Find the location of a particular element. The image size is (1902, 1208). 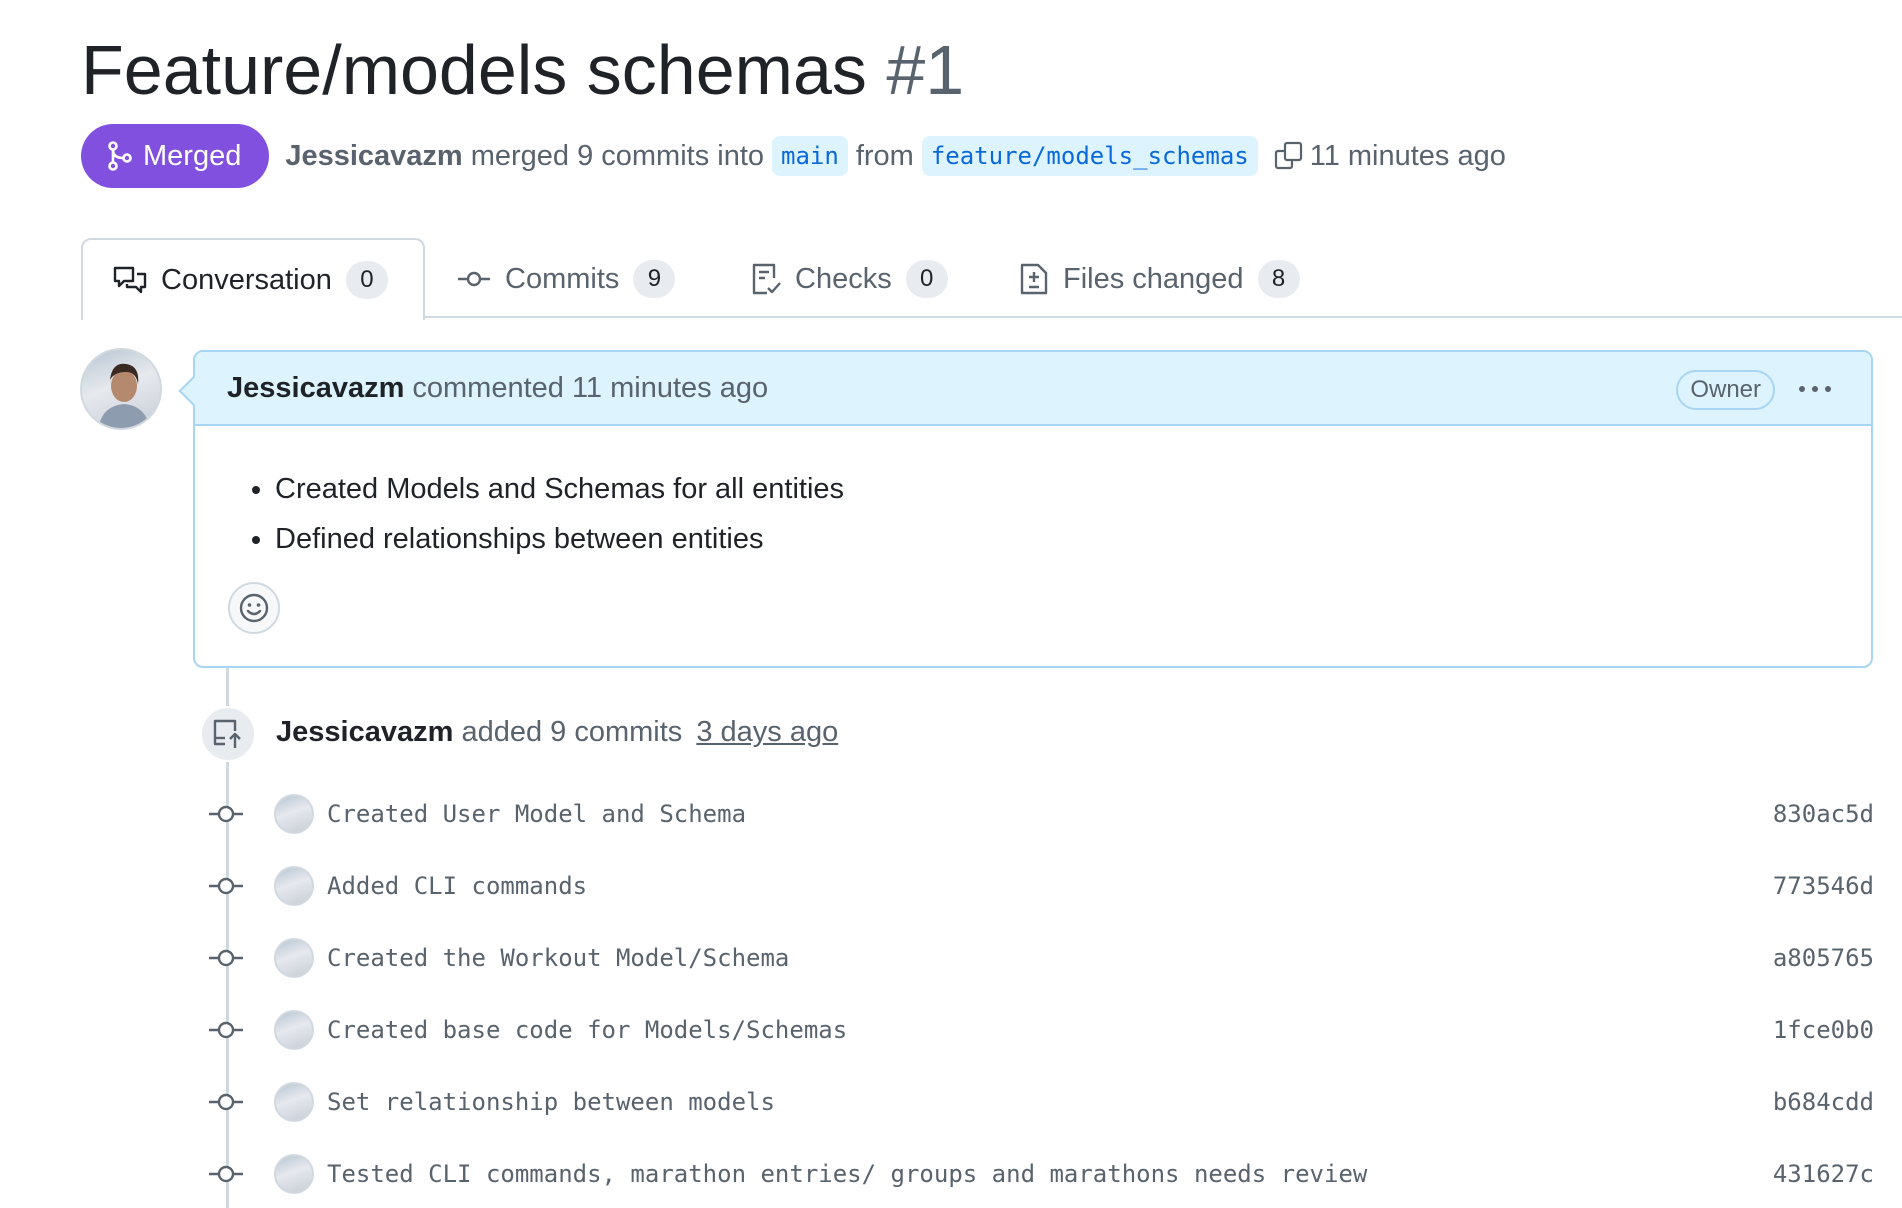

tab-files-changed-label: Files changed is located at coordinates (1153, 278).